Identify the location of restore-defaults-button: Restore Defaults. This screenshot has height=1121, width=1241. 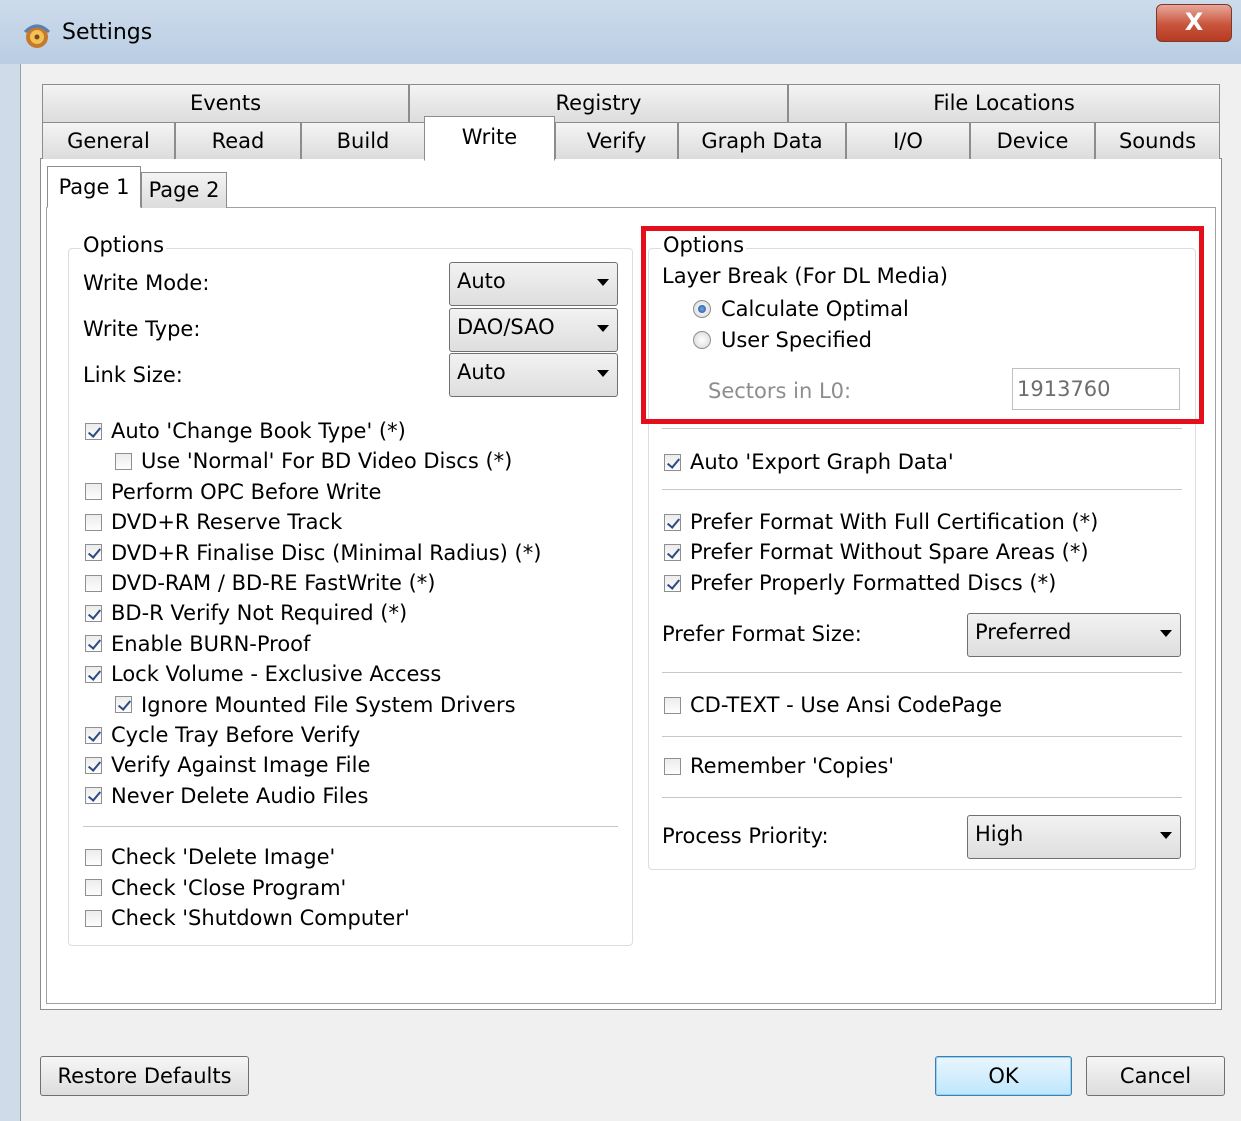
(144, 1076).